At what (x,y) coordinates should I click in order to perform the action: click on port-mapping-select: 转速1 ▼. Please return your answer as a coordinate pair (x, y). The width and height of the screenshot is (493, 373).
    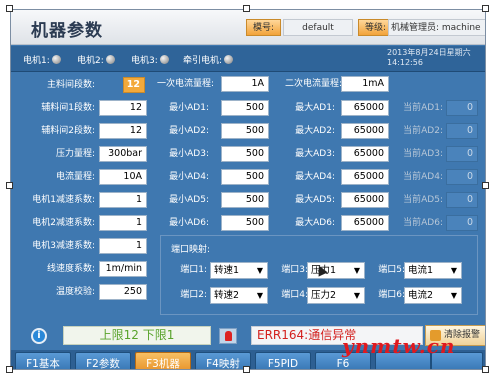
    Looking at the image, I should click on (239, 270).